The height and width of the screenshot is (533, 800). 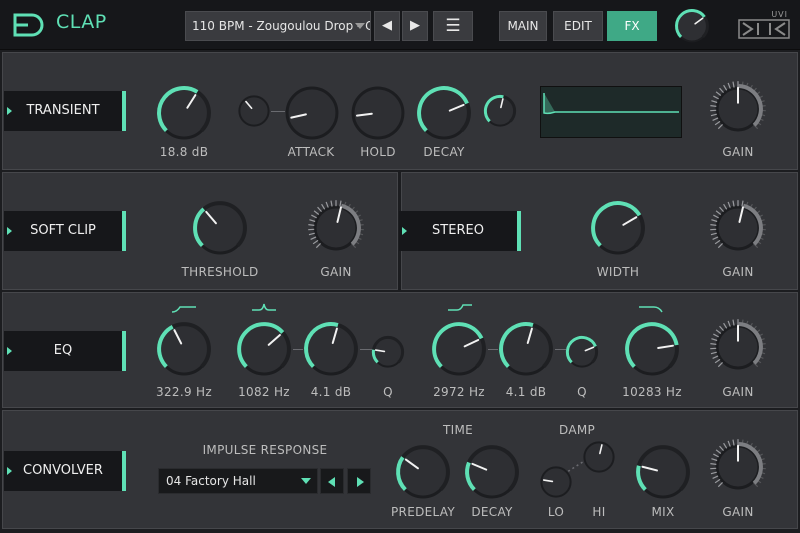 What do you see at coordinates (526, 349) in the screenshot?
I see `eq-band3-gain-knob` at bounding box center [526, 349].